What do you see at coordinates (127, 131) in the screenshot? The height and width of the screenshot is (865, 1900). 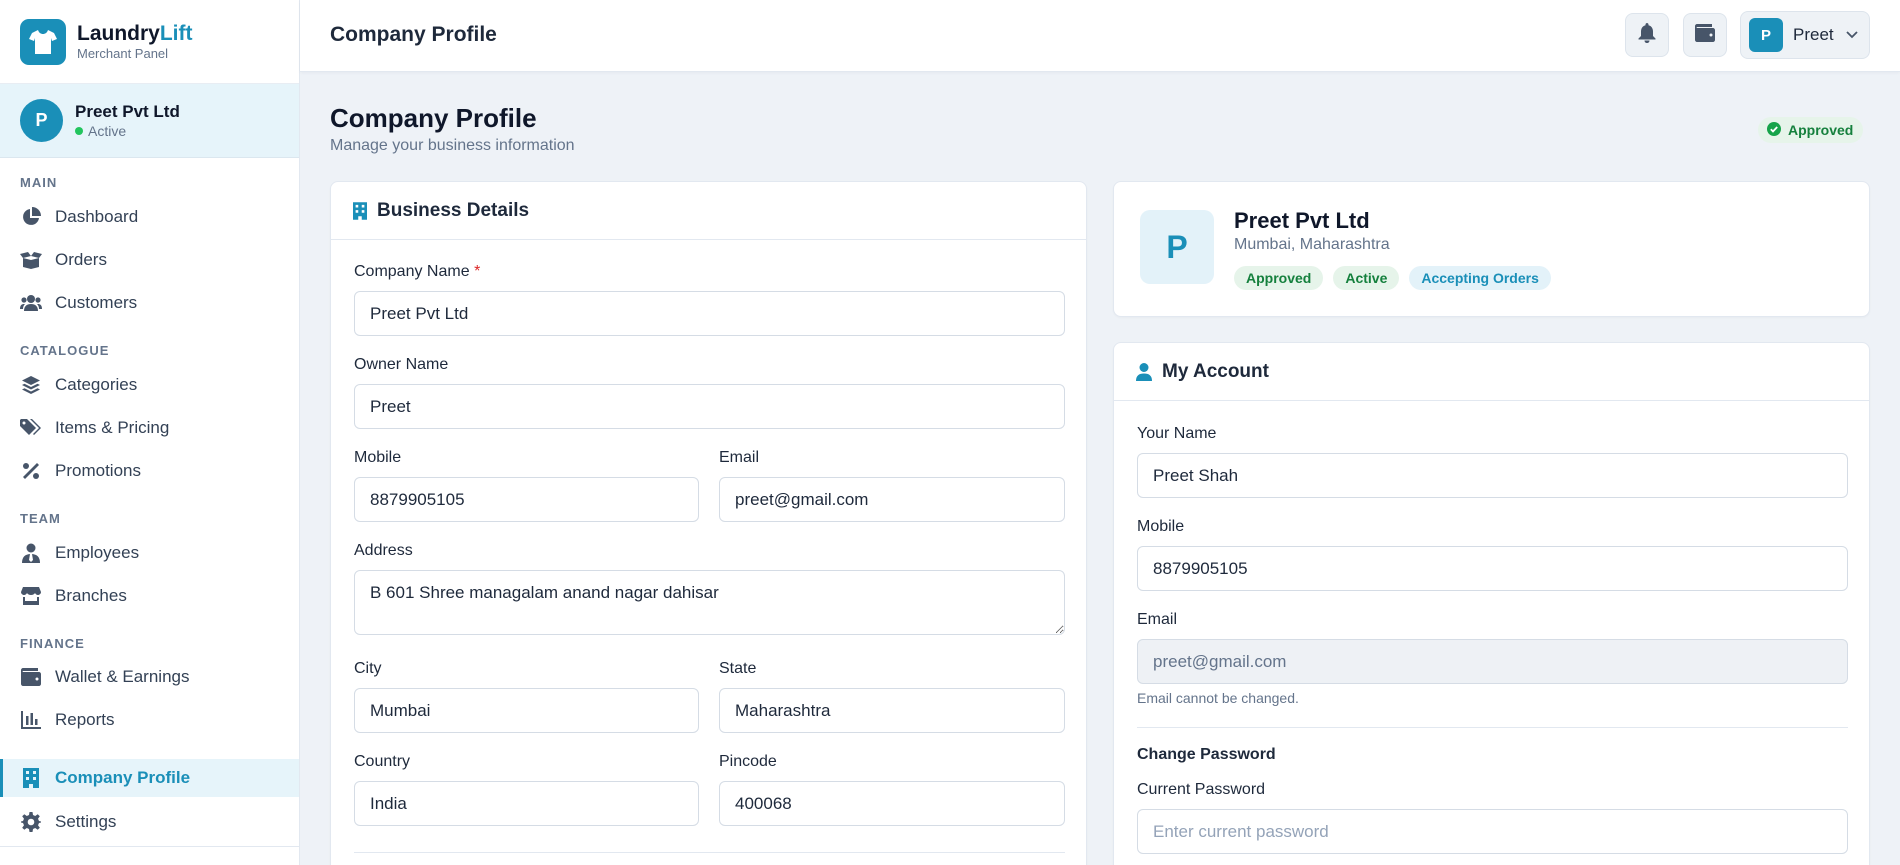 I see `company-status: Active` at bounding box center [127, 131].